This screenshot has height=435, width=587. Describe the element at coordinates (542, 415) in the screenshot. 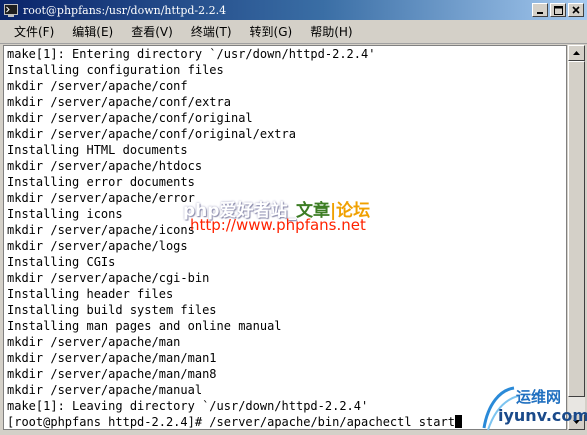

I see `logo-text-domain: iyunv.com` at that location.